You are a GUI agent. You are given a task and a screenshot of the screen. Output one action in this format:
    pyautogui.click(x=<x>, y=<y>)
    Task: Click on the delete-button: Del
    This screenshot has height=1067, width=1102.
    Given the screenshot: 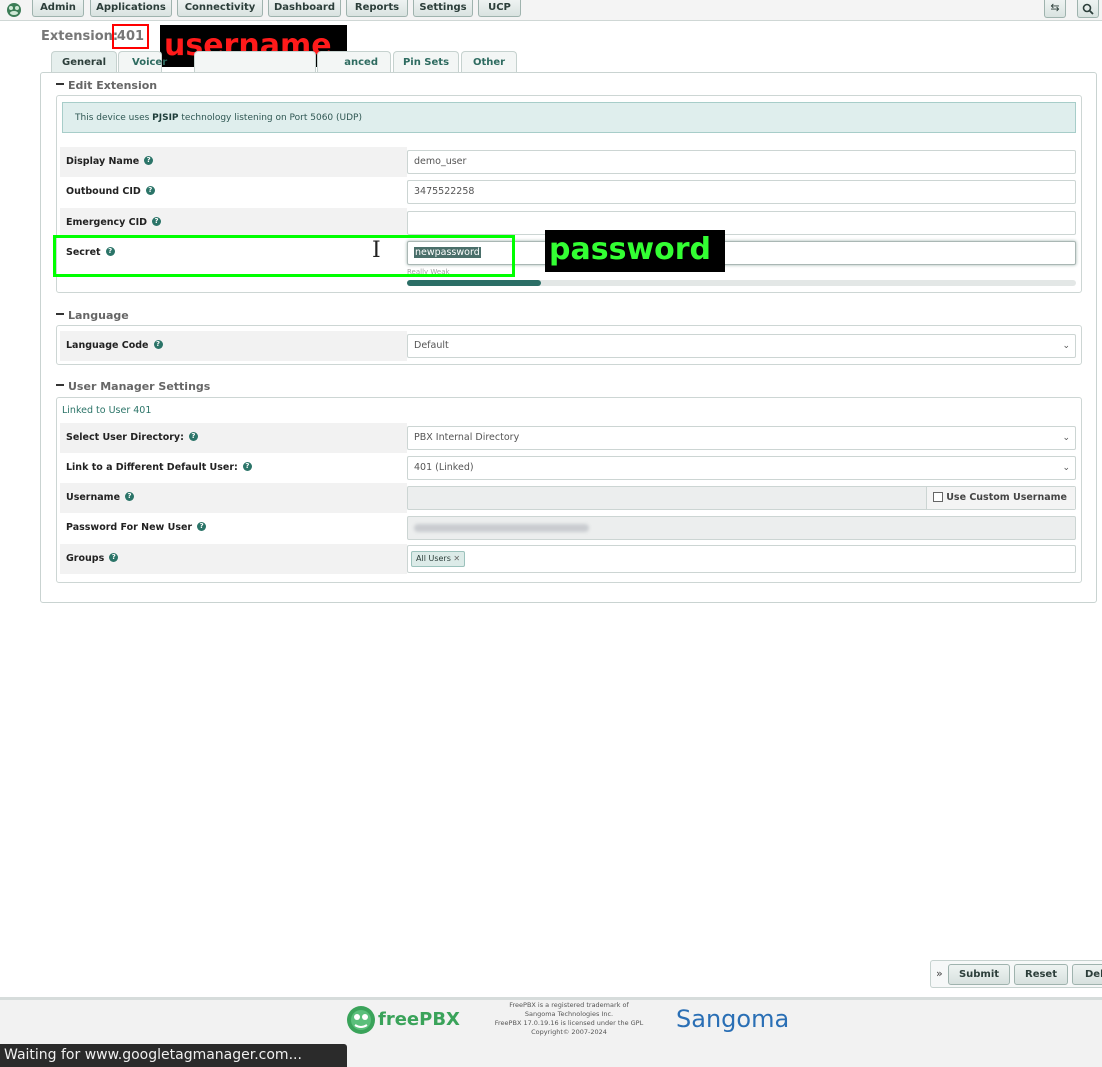 What is the action you would take?
    pyautogui.click(x=1087, y=974)
    